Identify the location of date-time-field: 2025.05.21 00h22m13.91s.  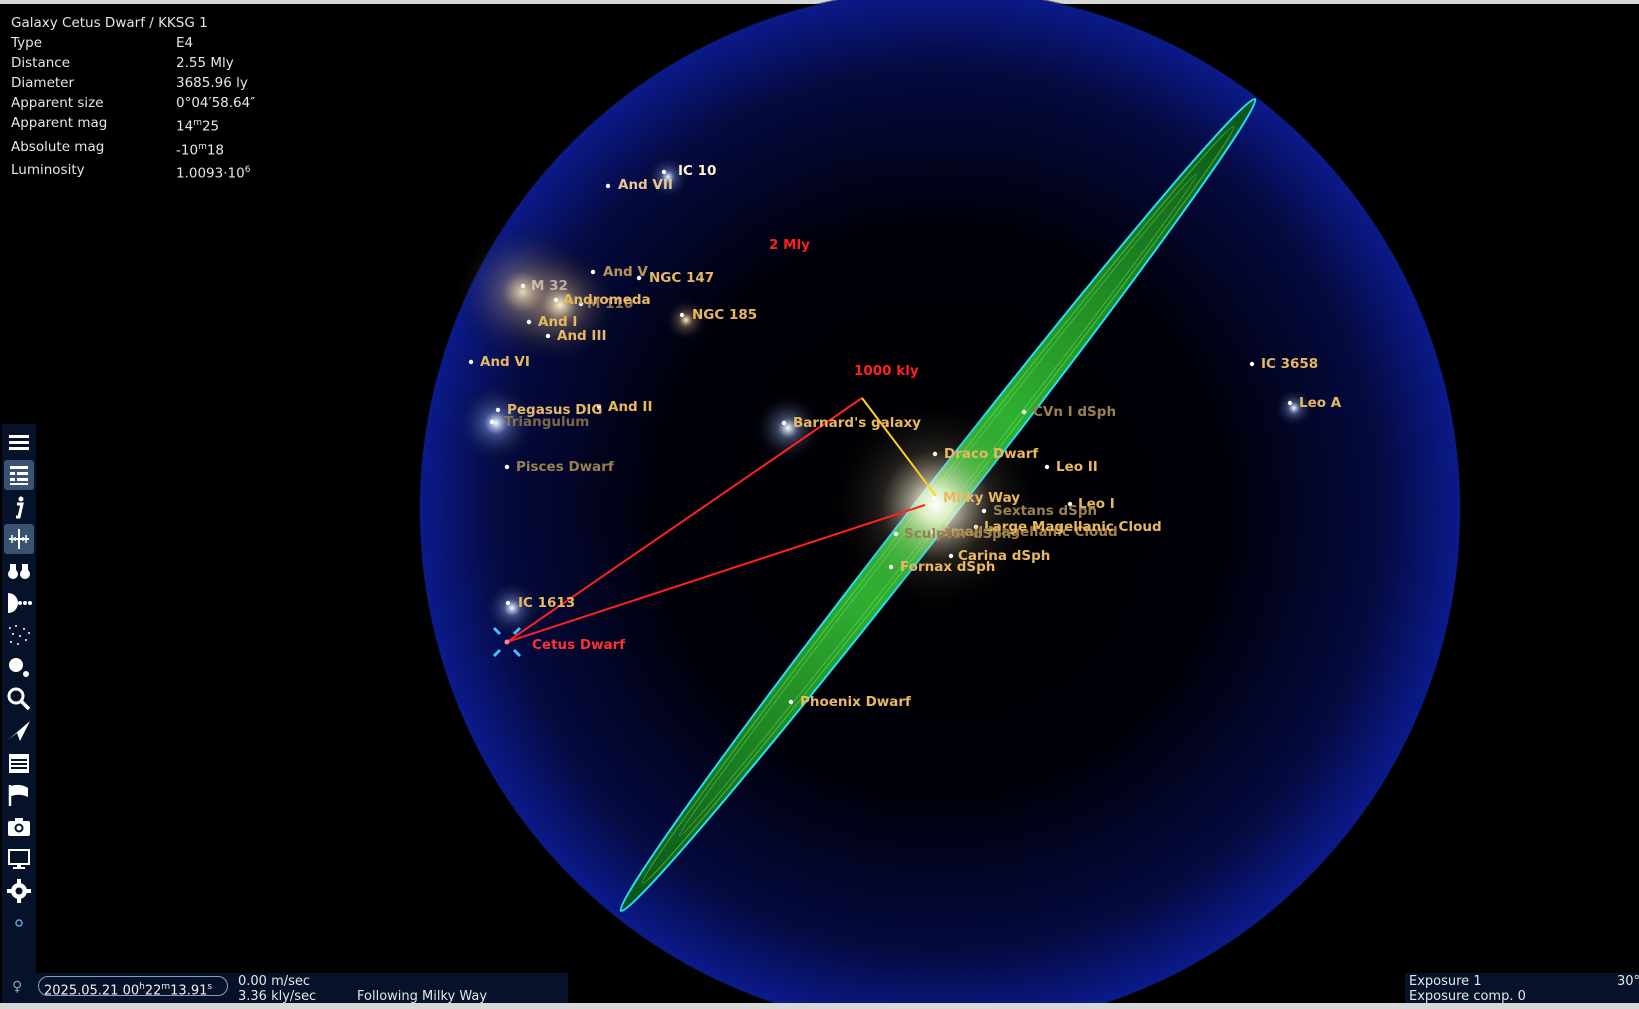
(133, 987).